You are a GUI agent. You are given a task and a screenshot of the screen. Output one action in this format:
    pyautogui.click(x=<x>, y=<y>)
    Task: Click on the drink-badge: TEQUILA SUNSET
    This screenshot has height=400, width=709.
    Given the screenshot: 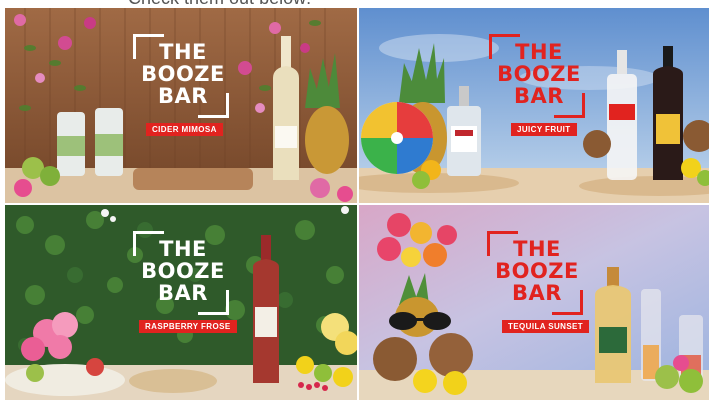 What is the action you would take?
    pyautogui.click(x=546, y=326)
    